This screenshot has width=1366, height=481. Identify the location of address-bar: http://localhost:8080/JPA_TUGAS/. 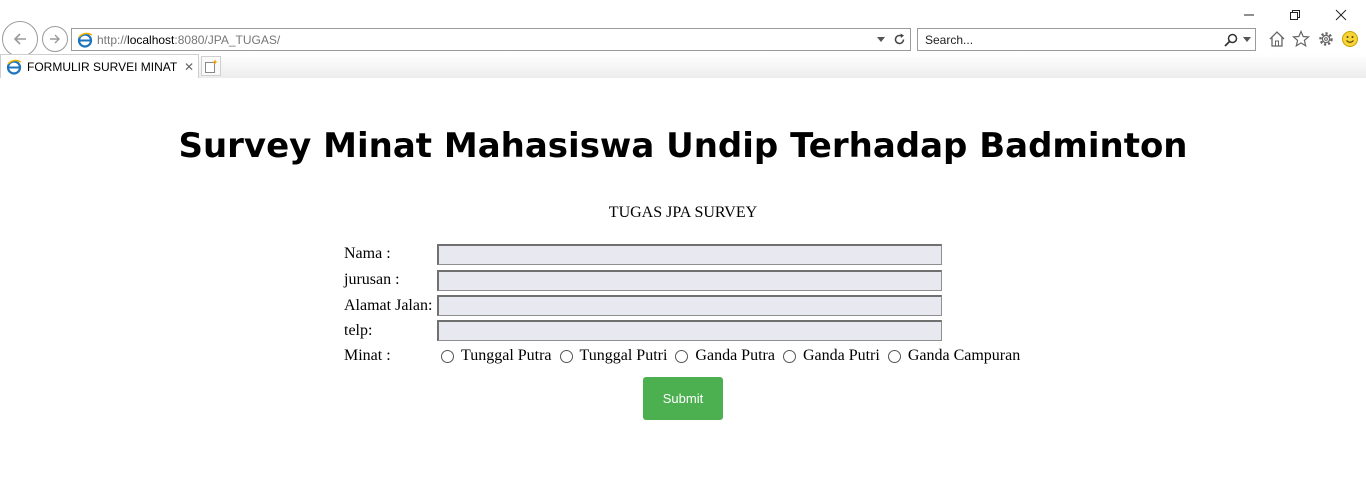
(491, 39).